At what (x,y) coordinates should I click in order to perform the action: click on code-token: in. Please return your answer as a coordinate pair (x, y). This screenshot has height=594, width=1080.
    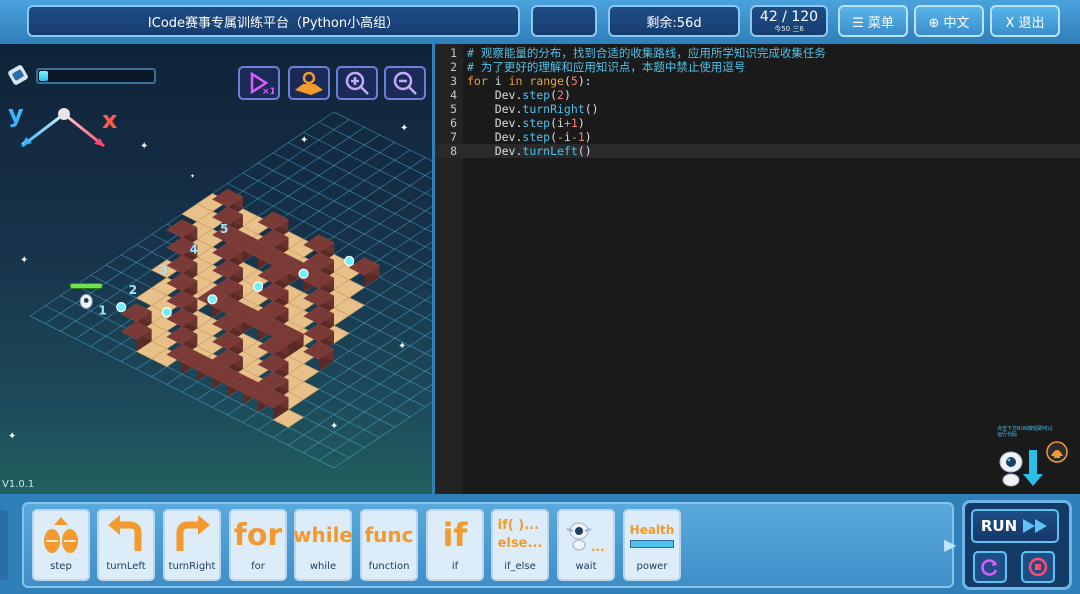
    Looking at the image, I should click on (515, 81).